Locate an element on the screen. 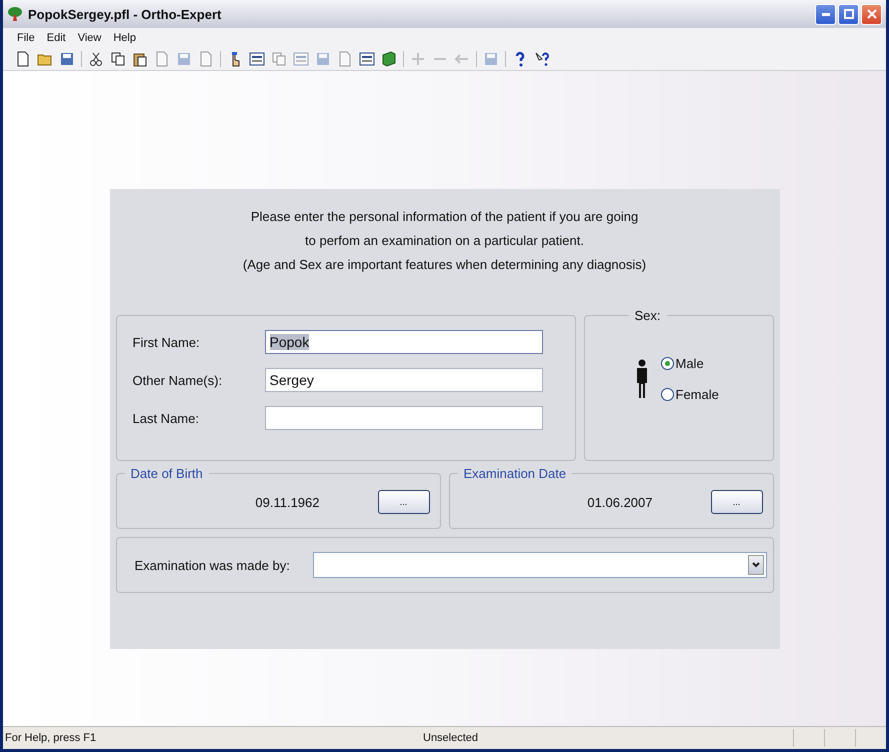 This screenshot has height=752, width=889. person-icon is located at coordinates (641, 379).